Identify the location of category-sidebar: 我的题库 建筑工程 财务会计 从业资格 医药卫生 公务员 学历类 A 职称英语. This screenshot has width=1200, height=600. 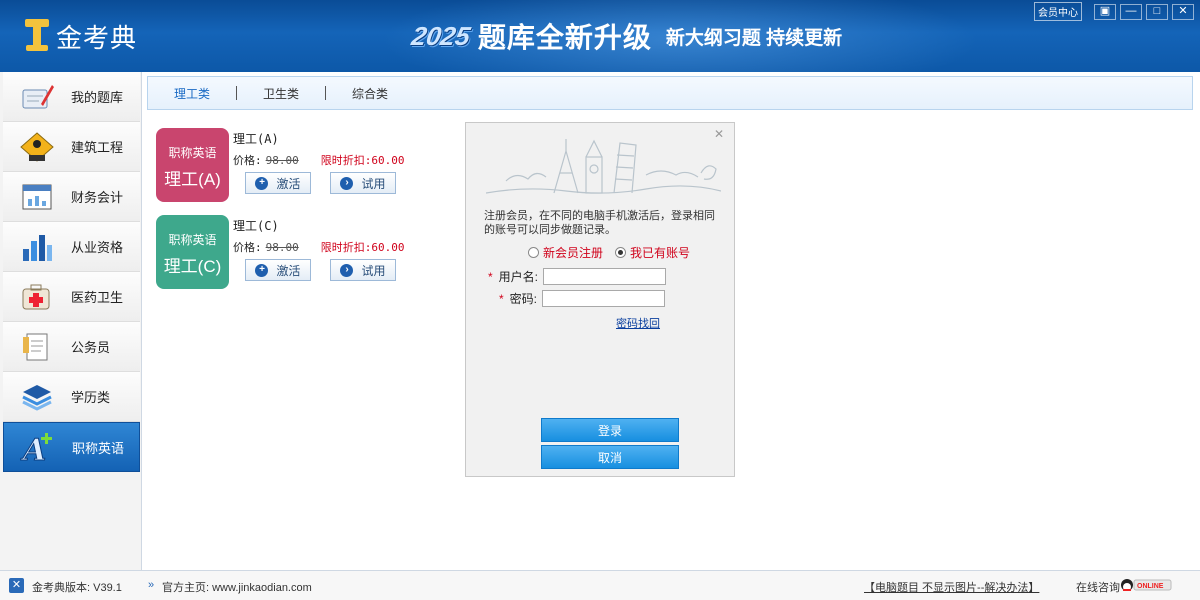
(71, 321).